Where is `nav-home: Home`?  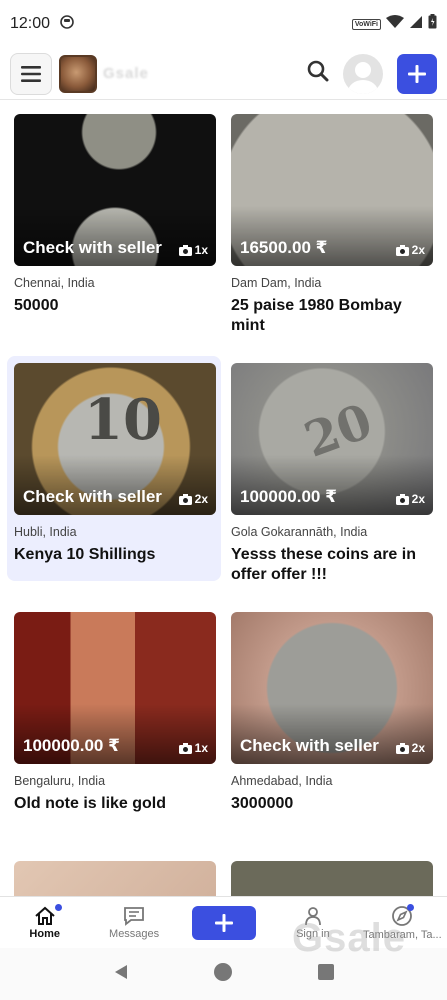
nav-home: Home is located at coordinates (44, 922).